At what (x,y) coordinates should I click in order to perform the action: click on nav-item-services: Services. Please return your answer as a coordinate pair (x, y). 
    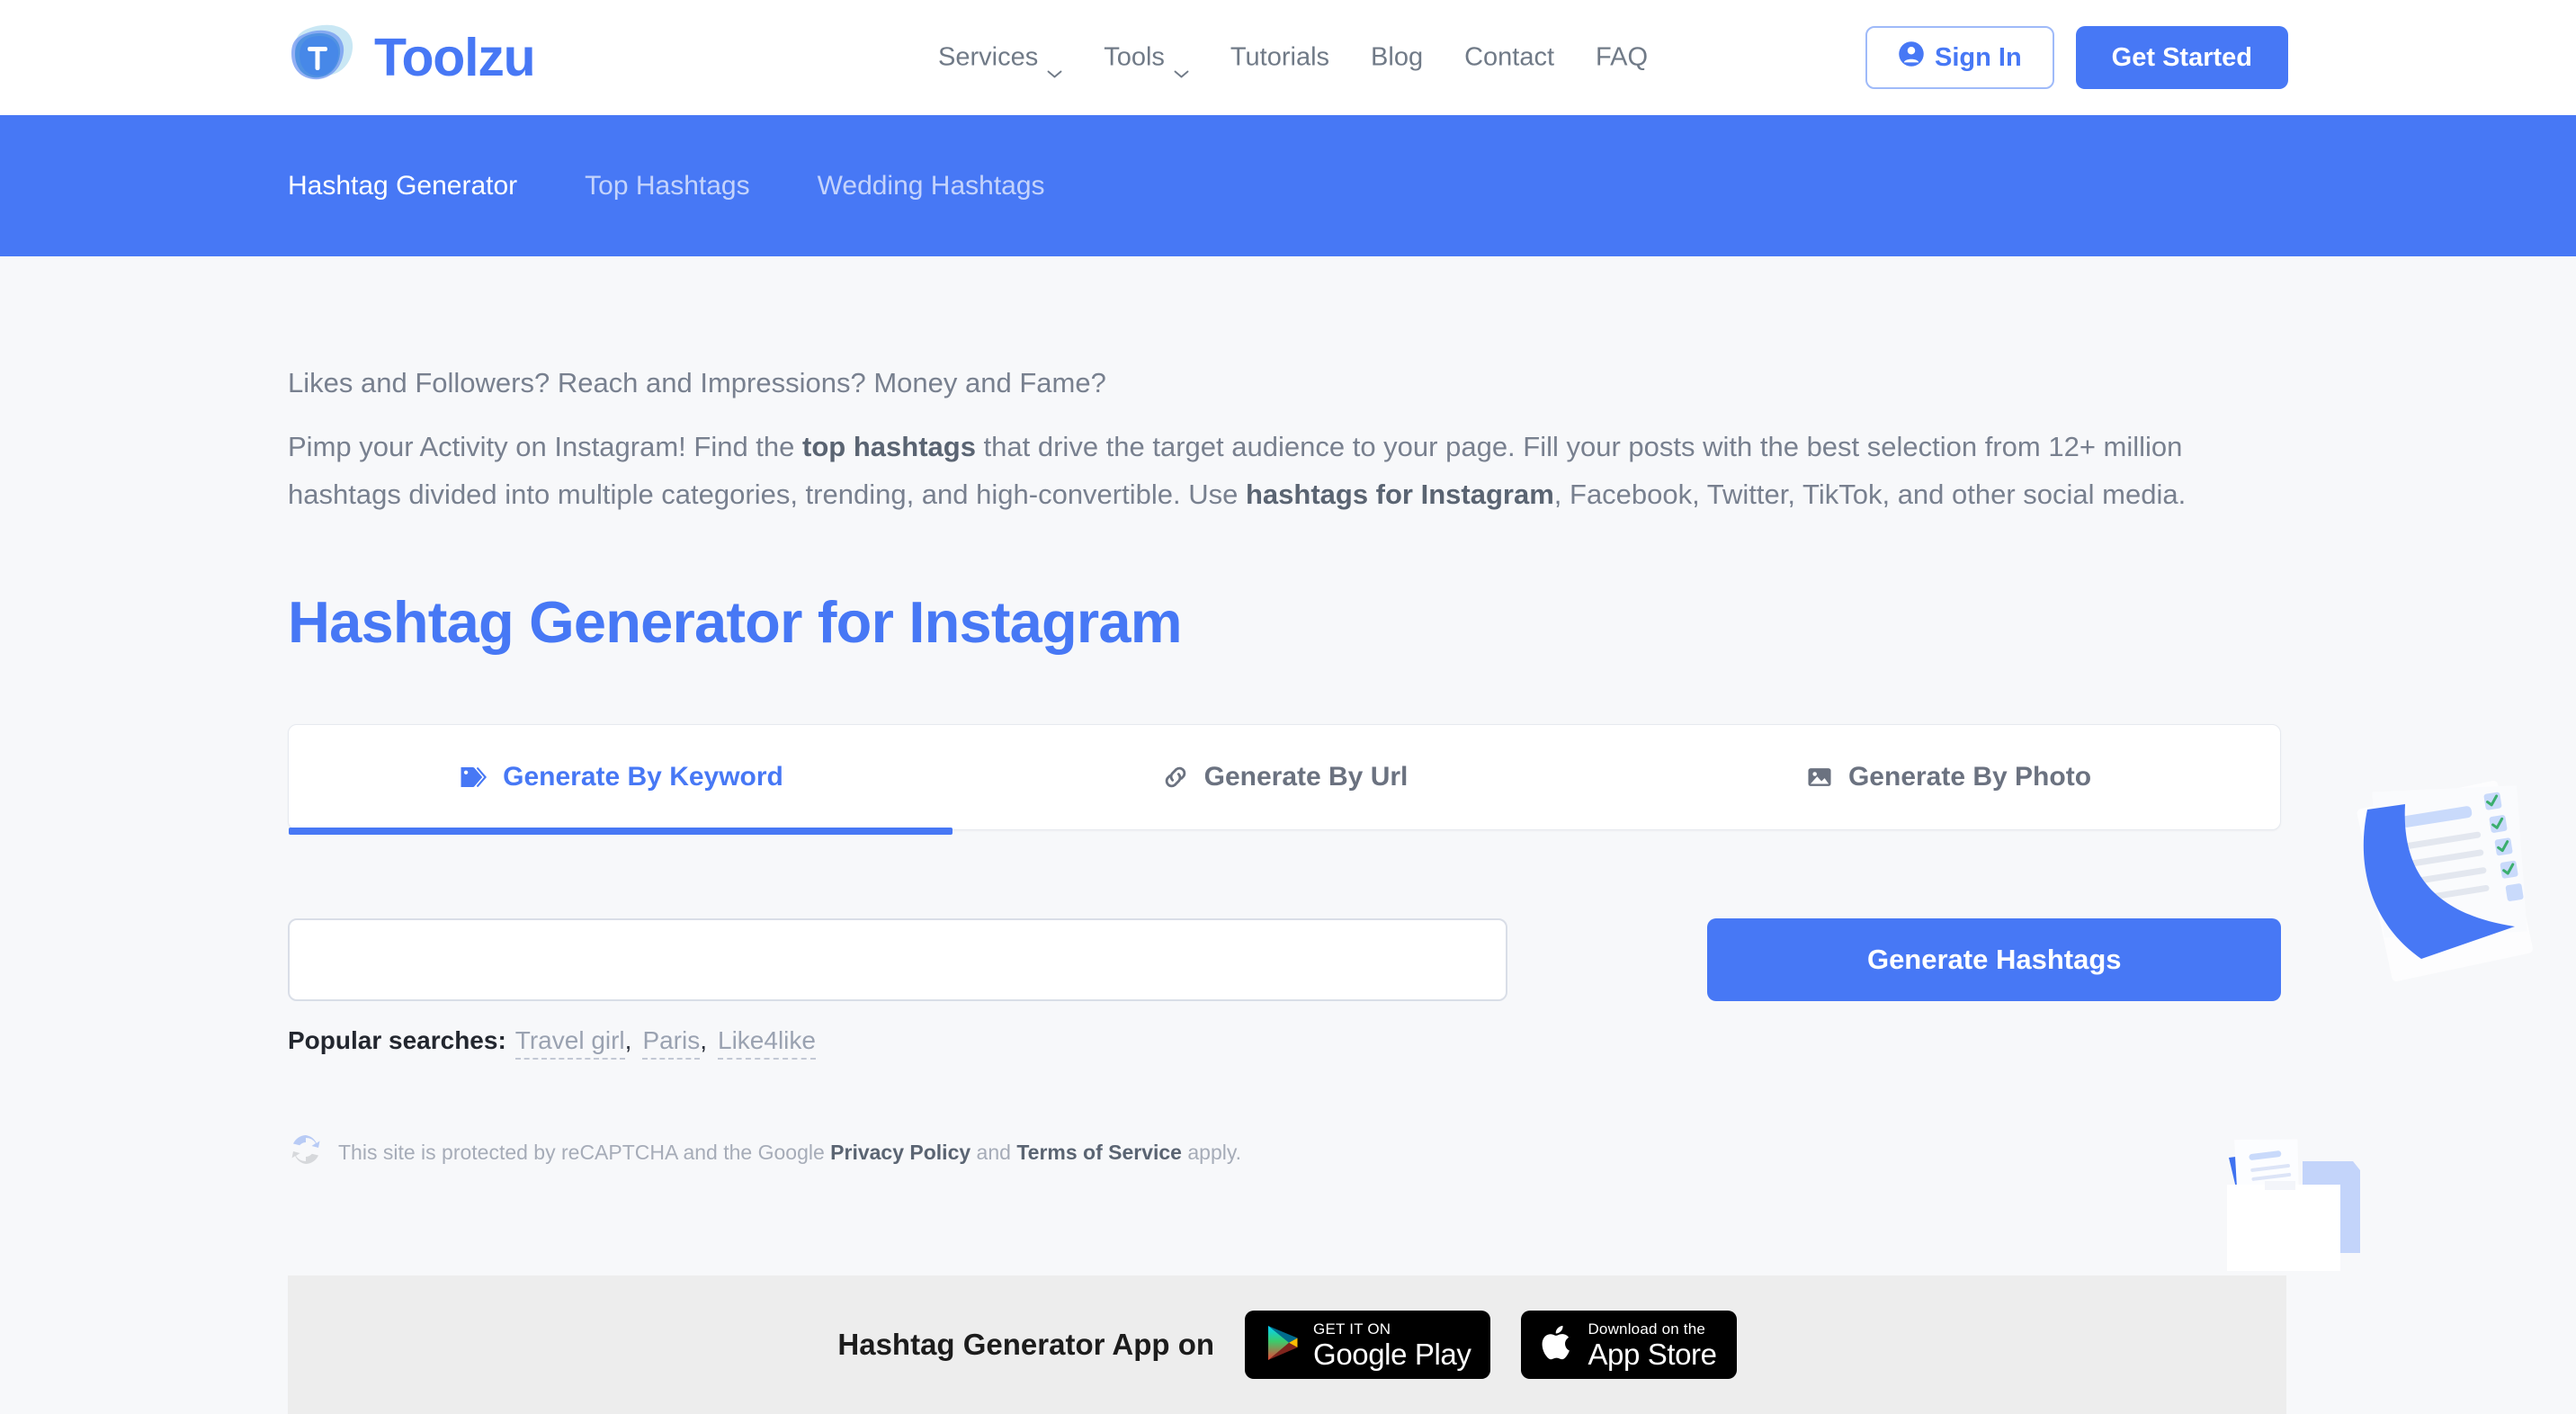
    Looking at the image, I should click on (1000, 59).